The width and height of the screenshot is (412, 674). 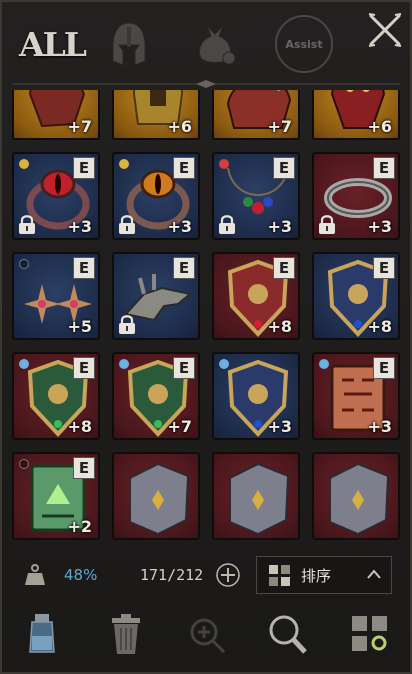 I want to click on loot-bag-icon, so click(x=217, y=45).